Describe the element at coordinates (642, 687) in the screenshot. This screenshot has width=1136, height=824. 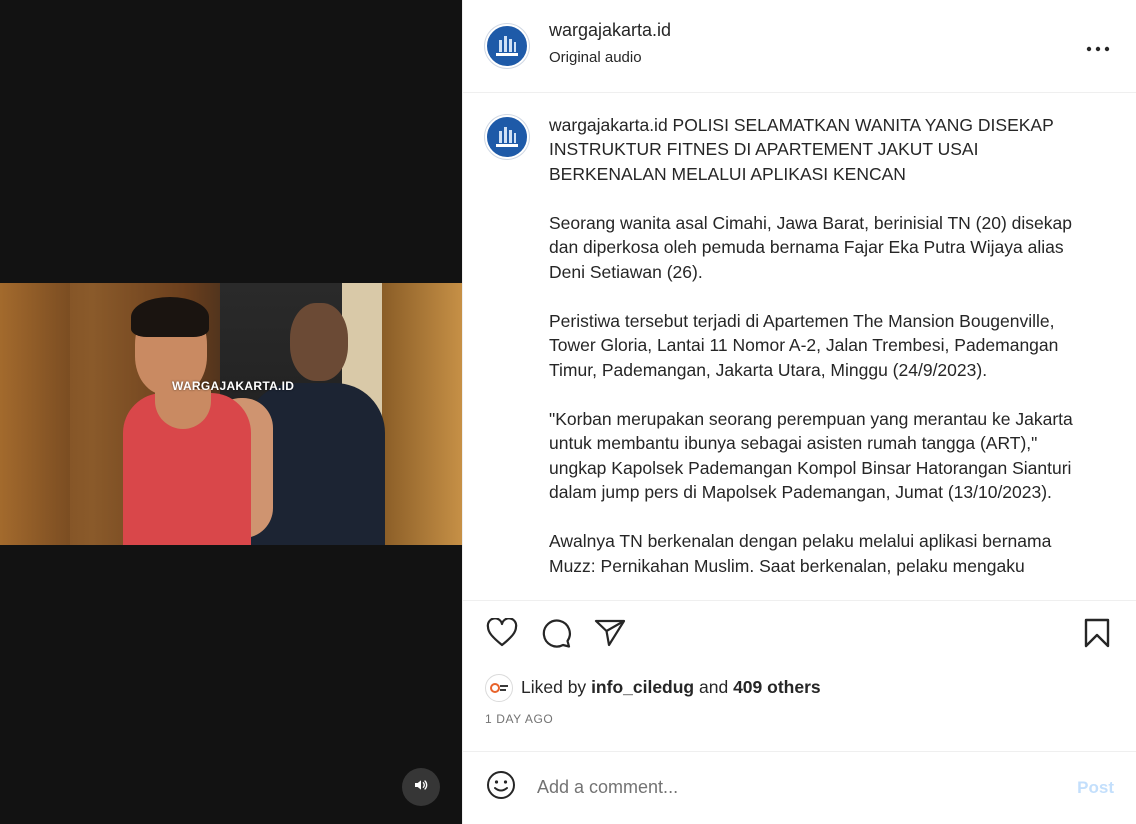
I see `liker-username: info_ciledug` at that location.